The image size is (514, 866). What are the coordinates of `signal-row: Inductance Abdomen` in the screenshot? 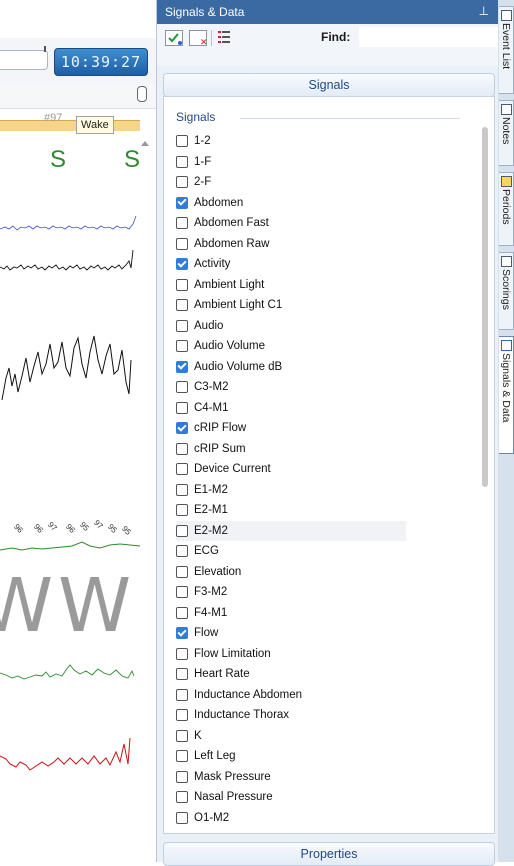 It's located at (316, 695).